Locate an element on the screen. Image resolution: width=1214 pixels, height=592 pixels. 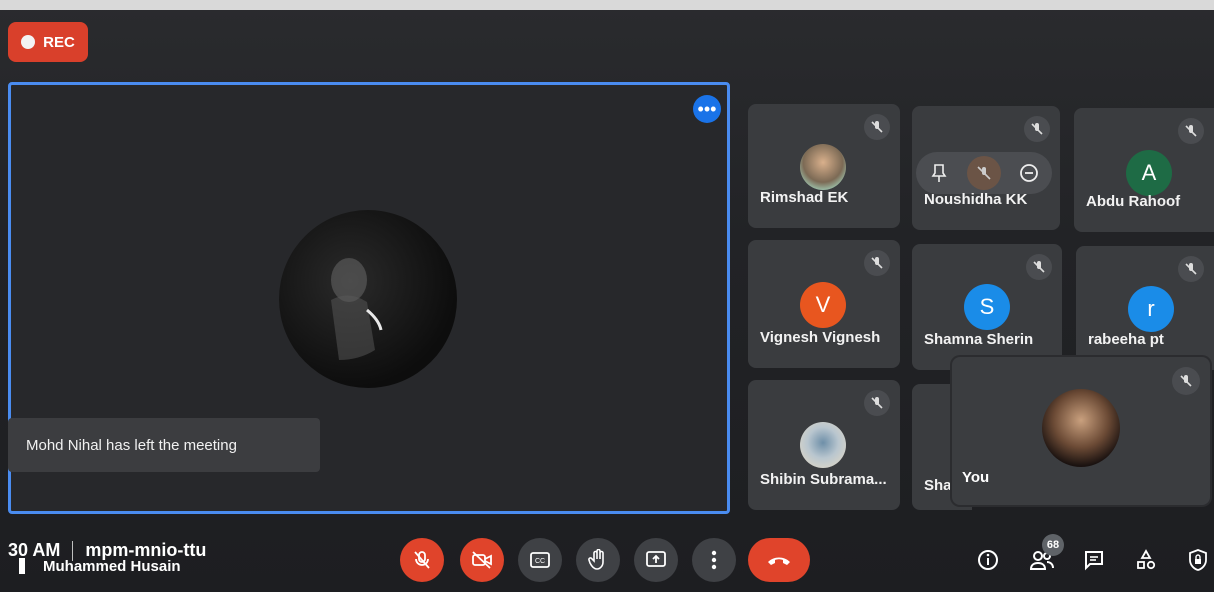
shield-lock-icon is located at coordinates (1198, 560).